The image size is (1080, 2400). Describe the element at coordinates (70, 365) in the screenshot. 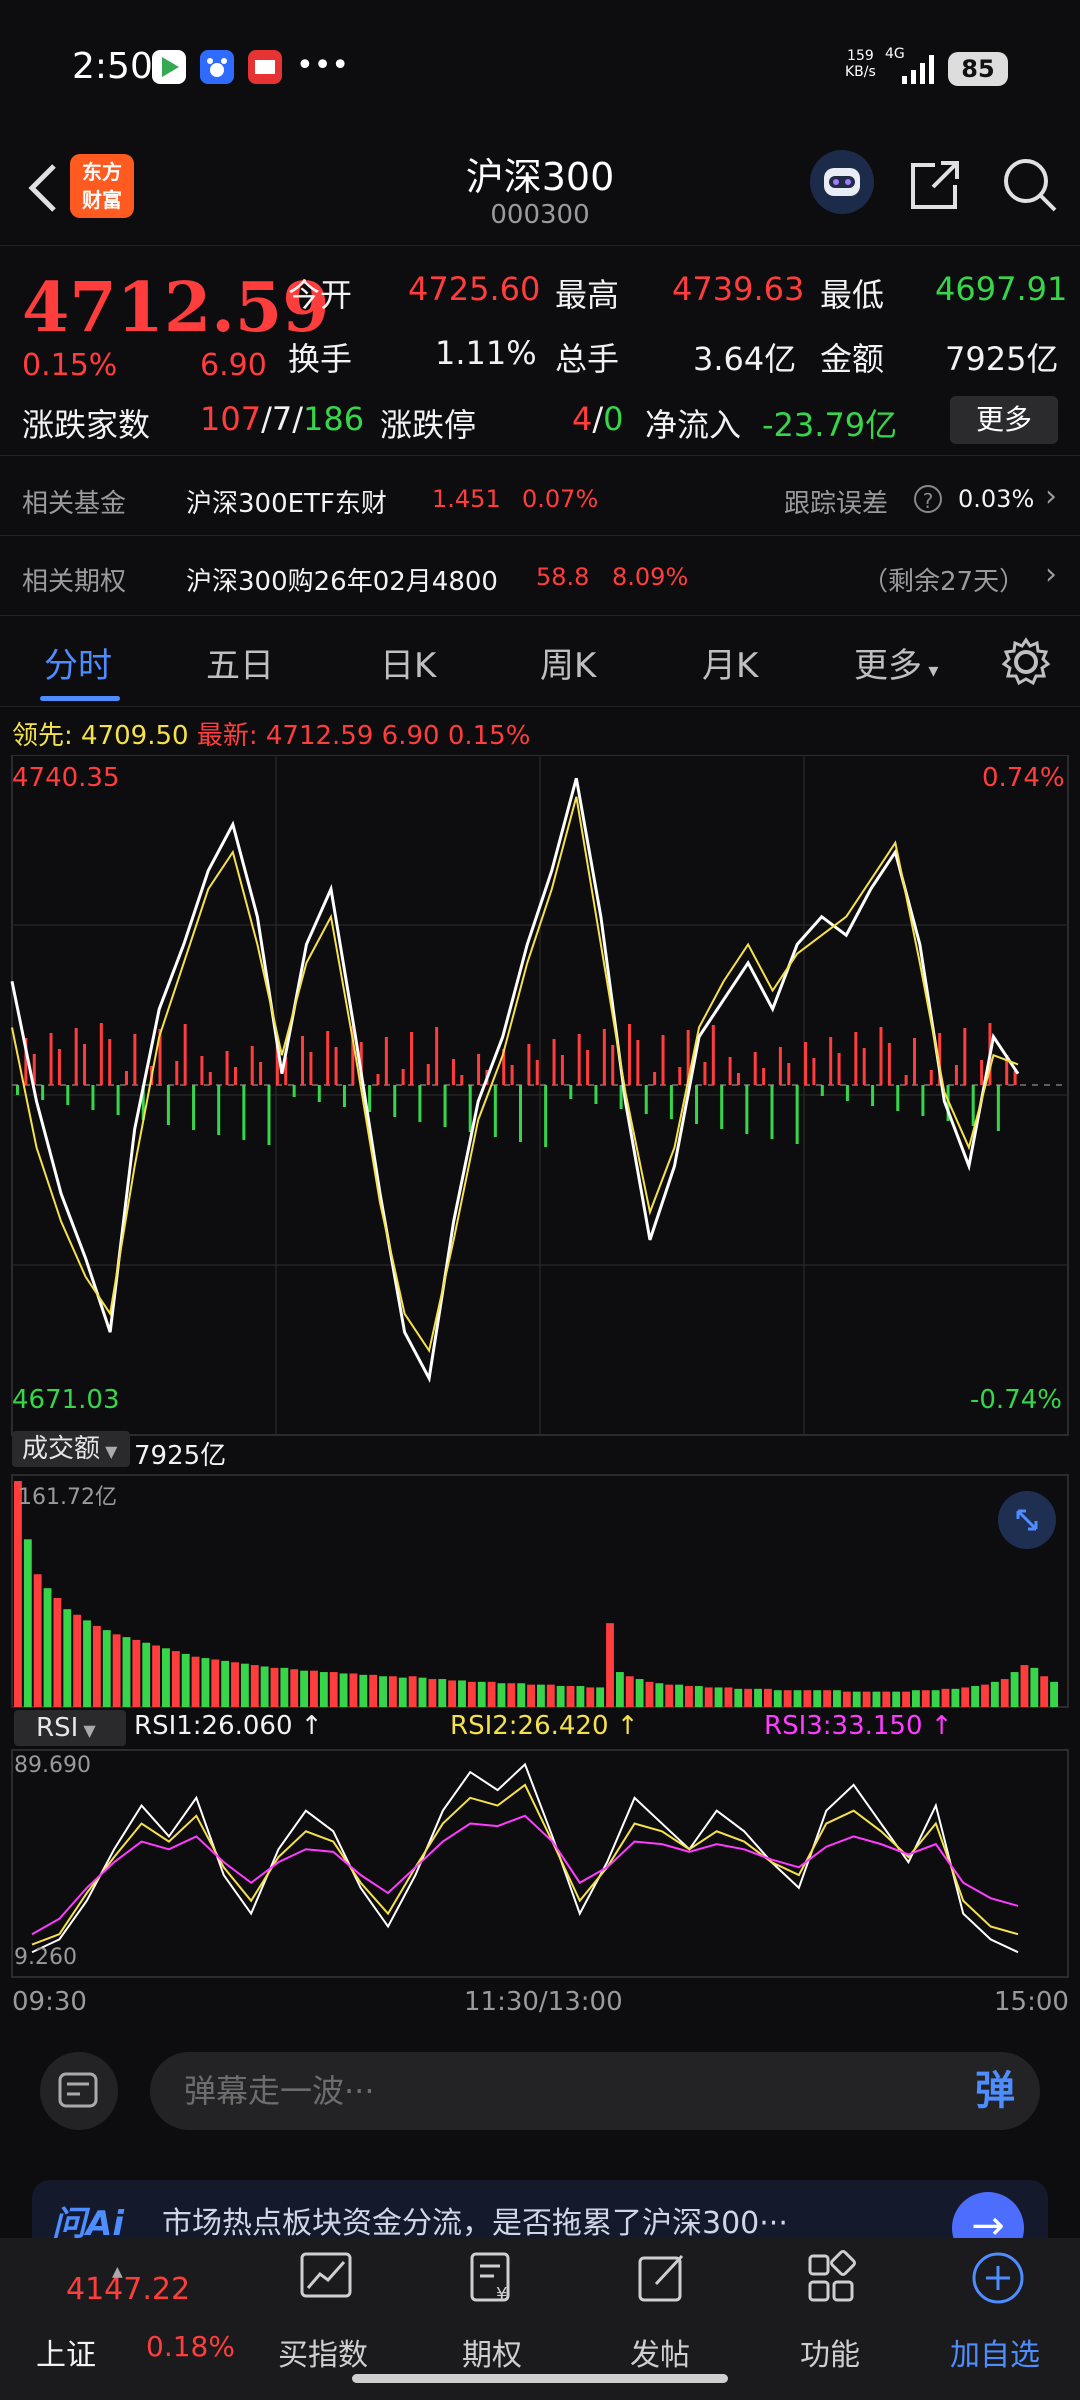

I see `price-pct: 0.15%` at that location.